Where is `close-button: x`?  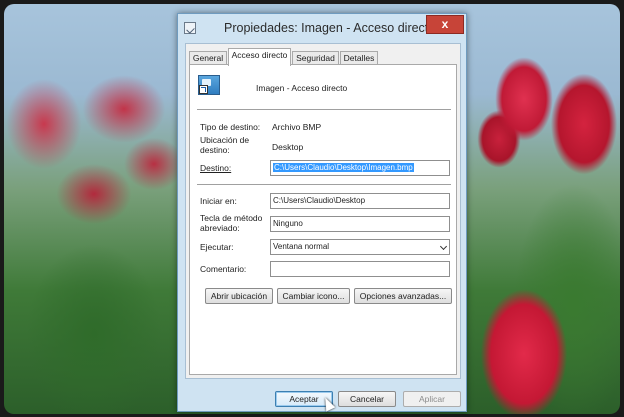 close-button: x is located at coordinates (445, 24).